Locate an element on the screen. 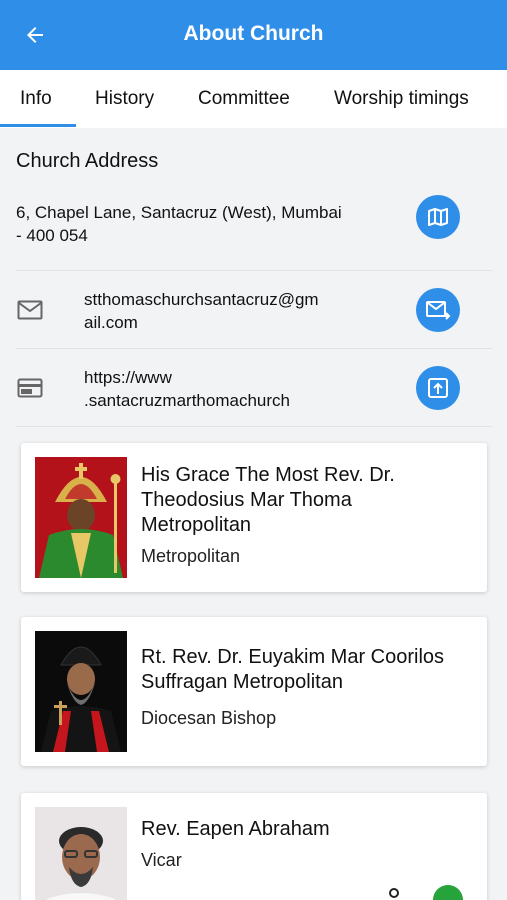 This screenshot has width=507, height=900. send-email-button is located at coordinates (438, 310).